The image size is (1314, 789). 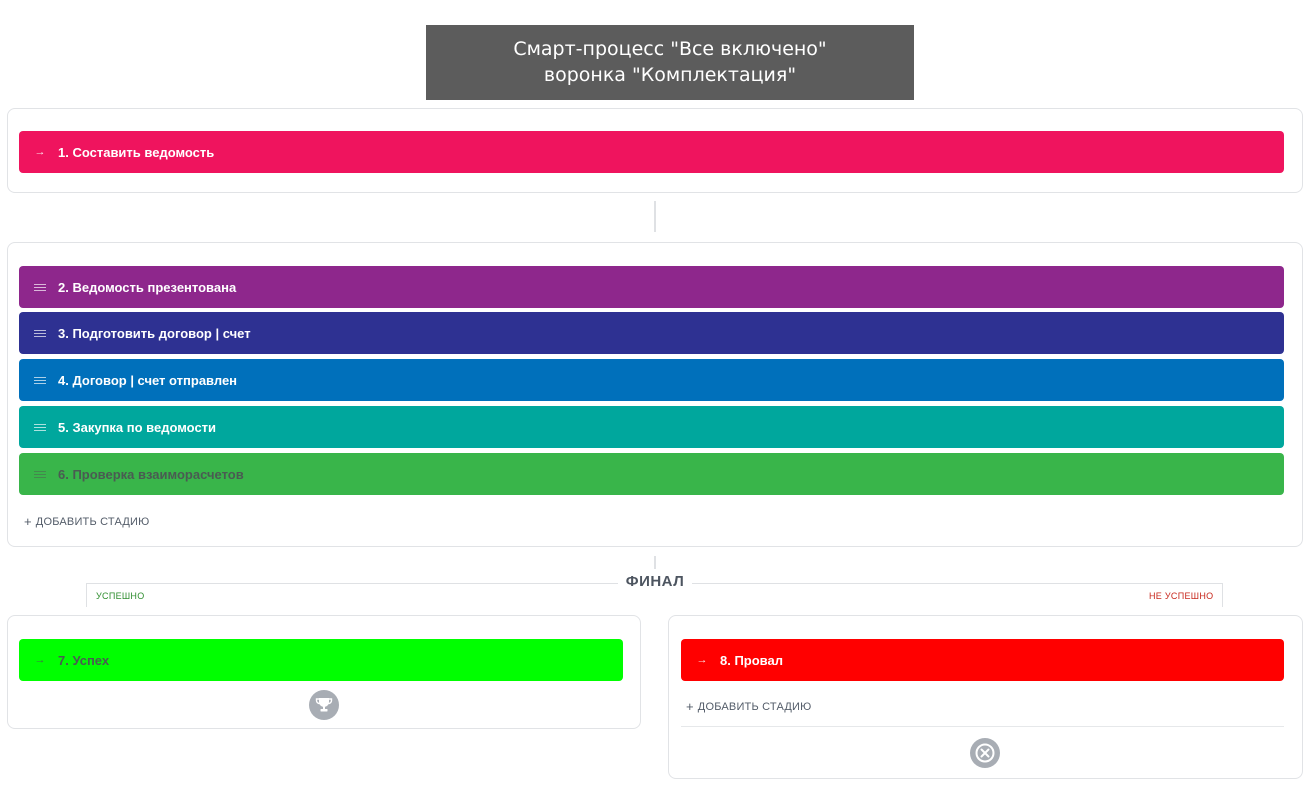 I want to click on funnel-title-line-1: Смарт-процесс "Все включено", so click(x=670, y=49).